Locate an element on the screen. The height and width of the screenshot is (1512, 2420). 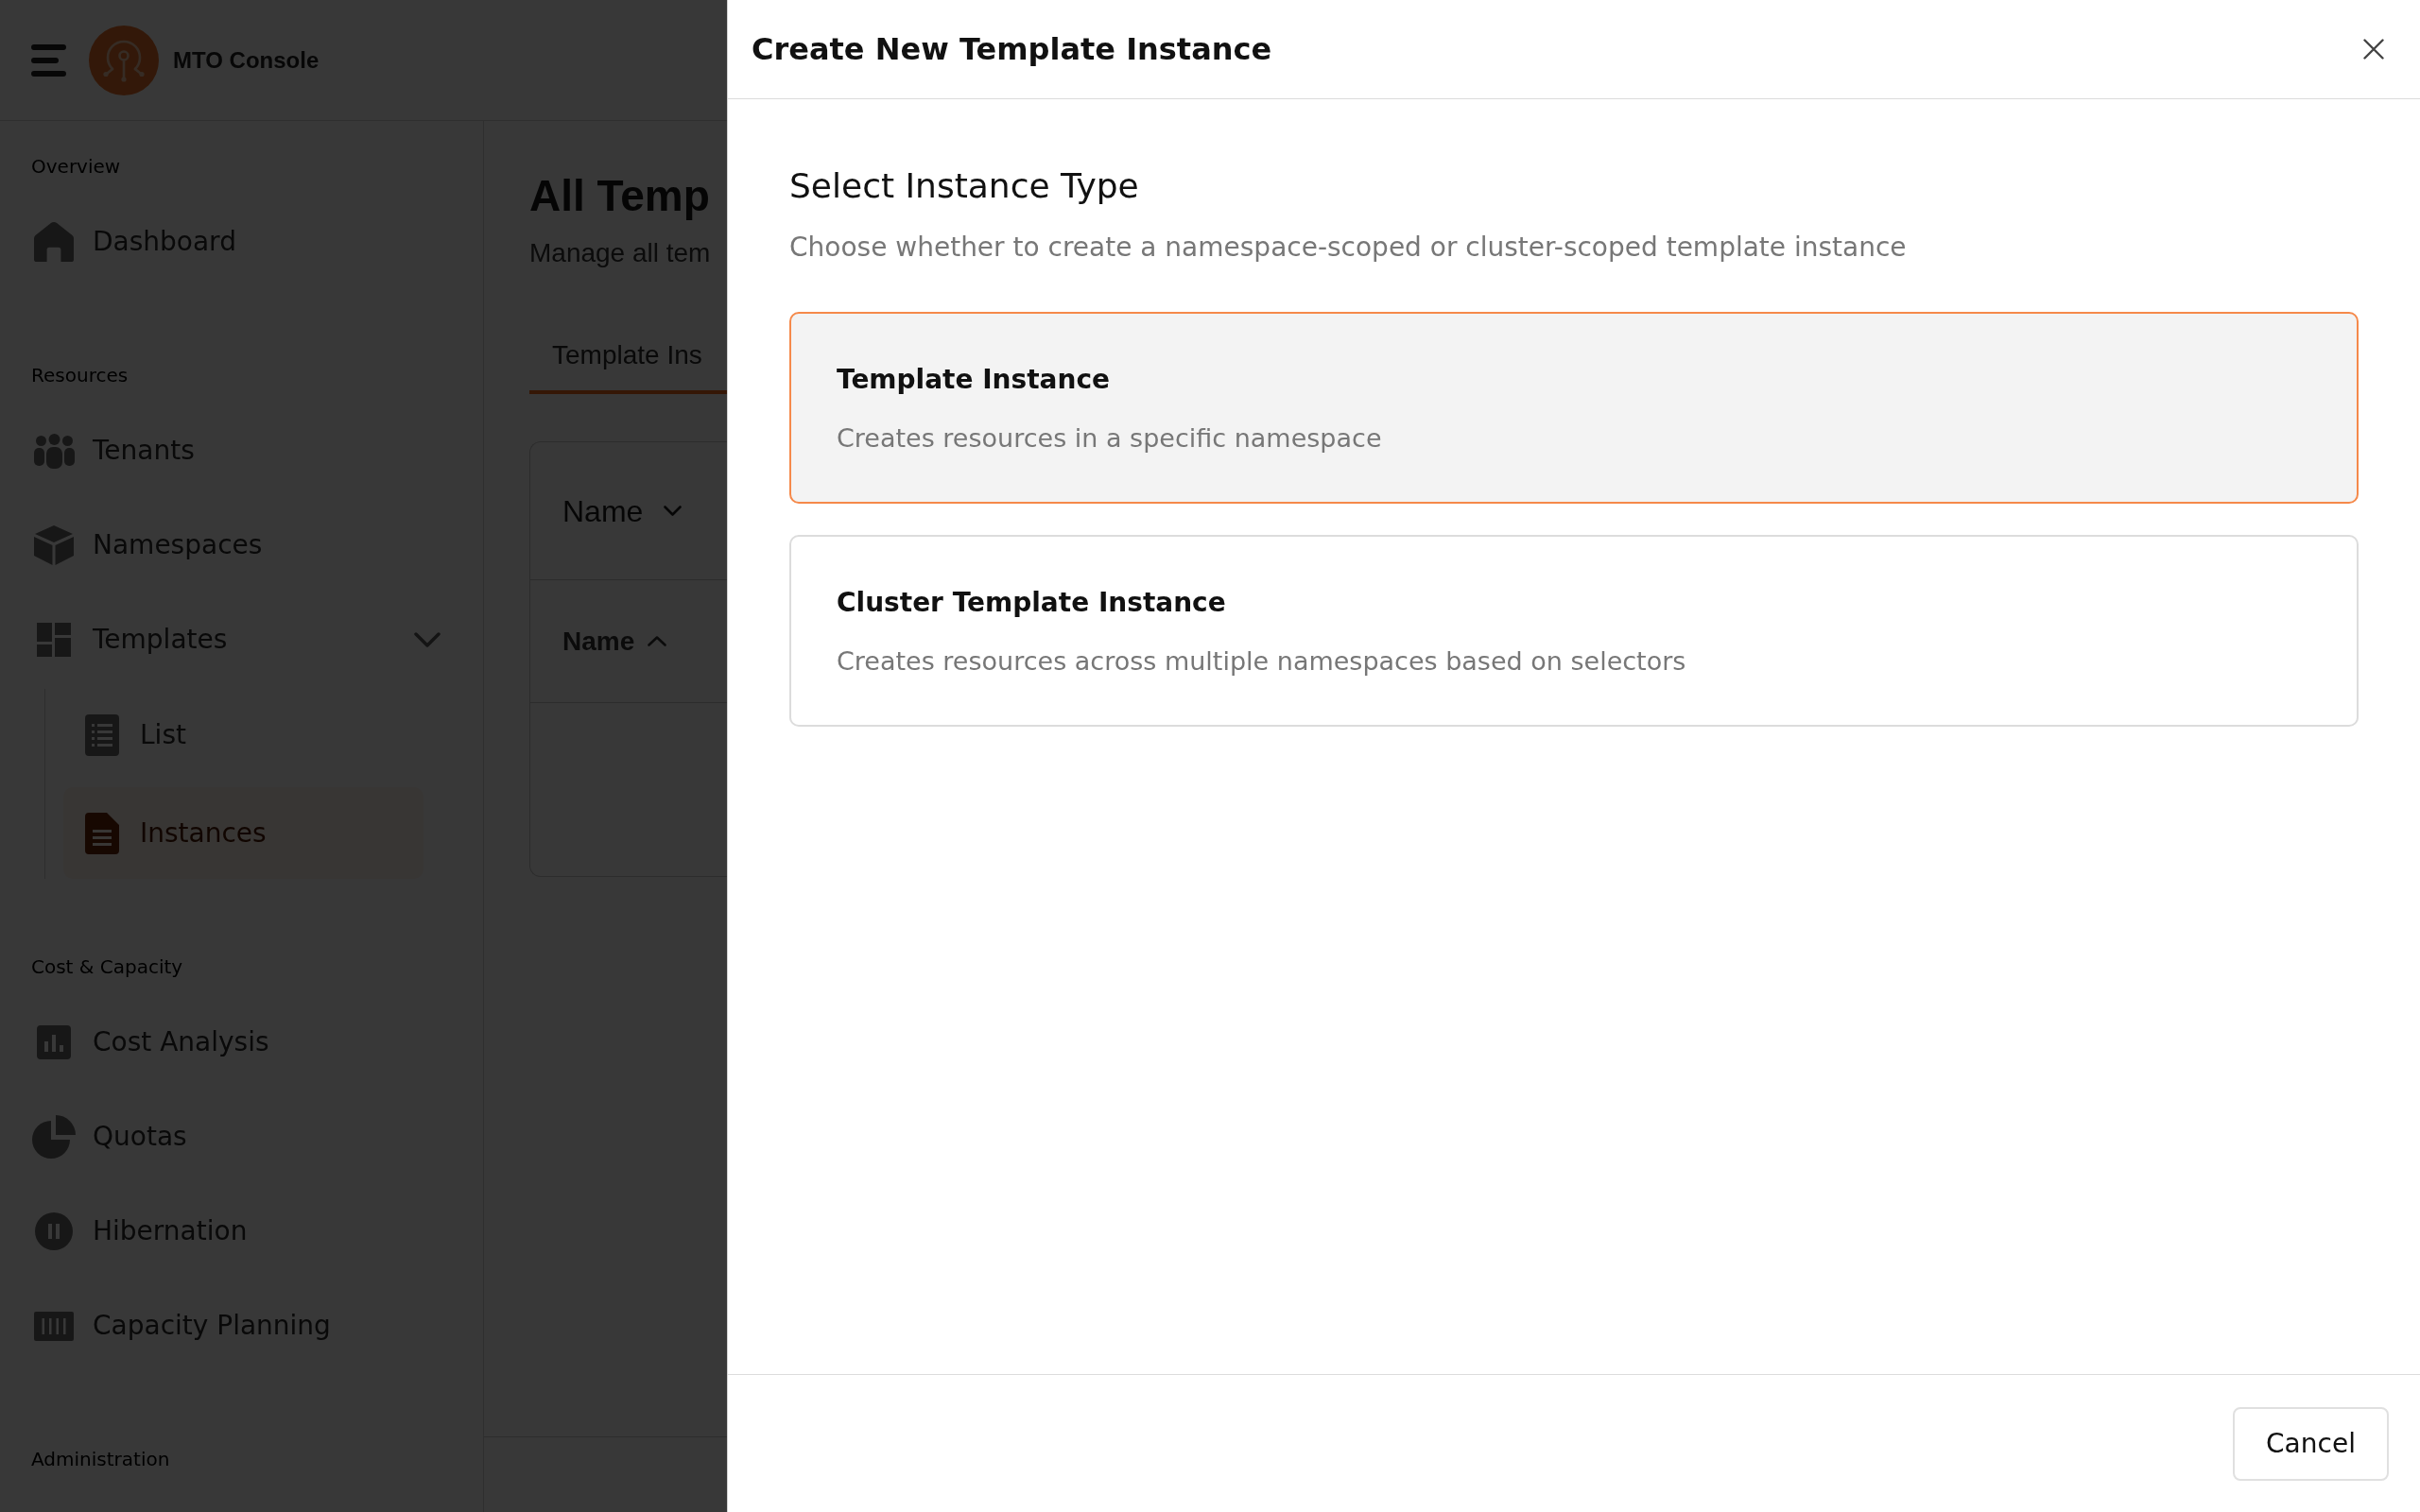
nav-section-label: Overview is located at coordinates (76, 166).